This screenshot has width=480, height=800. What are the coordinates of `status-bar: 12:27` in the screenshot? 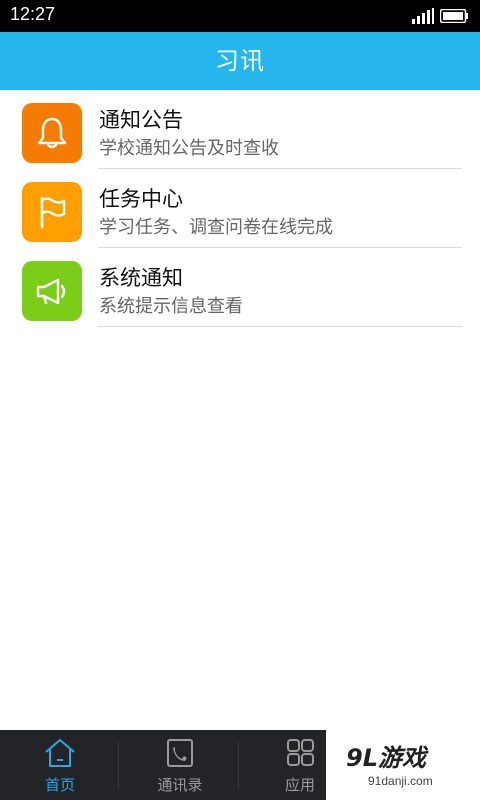 It's located at (240, 16).